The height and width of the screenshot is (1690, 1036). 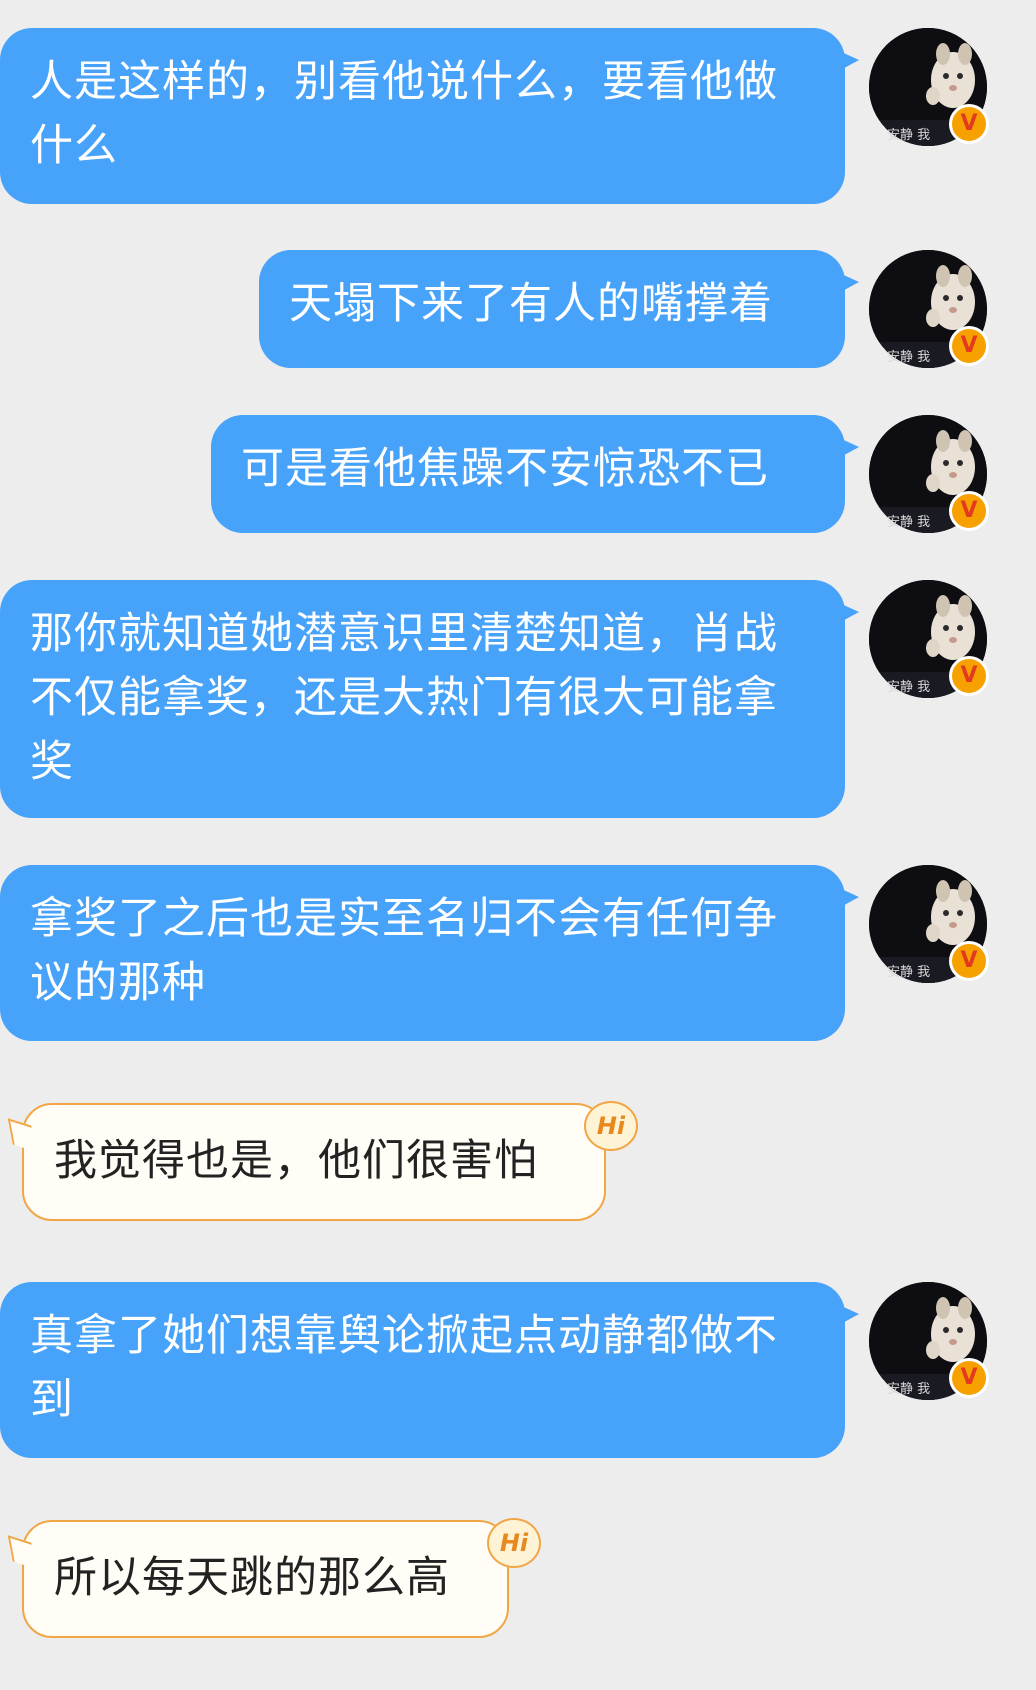 I want to click on received-message-bubble: 我觉得也是，他们很害怕, so click(x=314, y=1162).